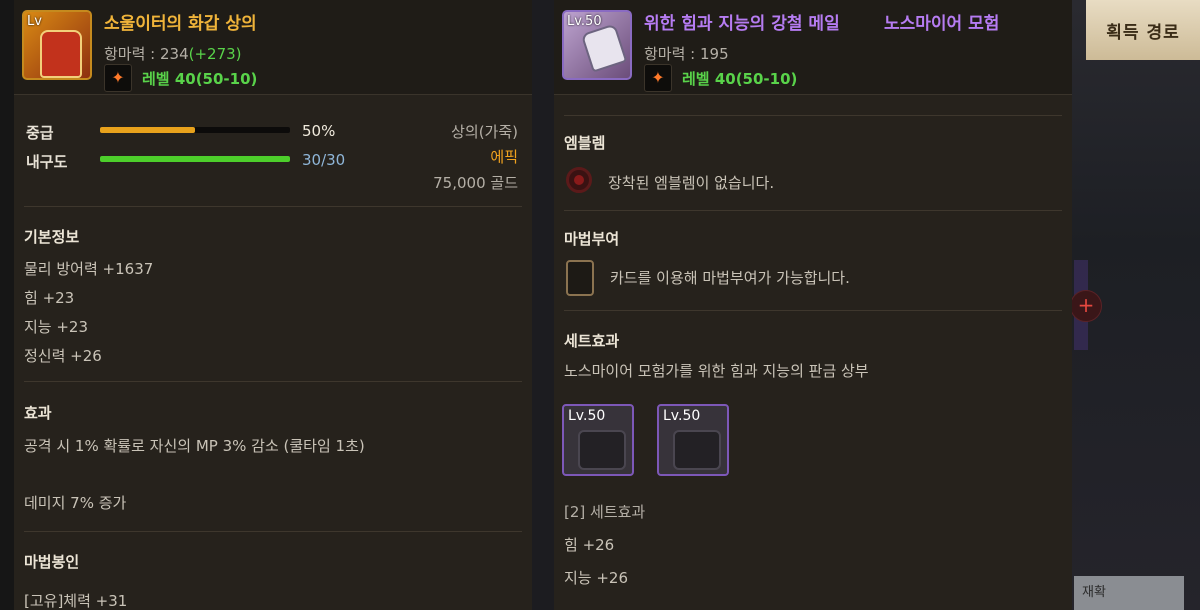 Image resolution: width=1200 pixels, height=610 pixels. What do you see at coordinates (52, 237) in the screenshot?
I see `basic-info-title: 기본정보` at bounding box center [52, 237].